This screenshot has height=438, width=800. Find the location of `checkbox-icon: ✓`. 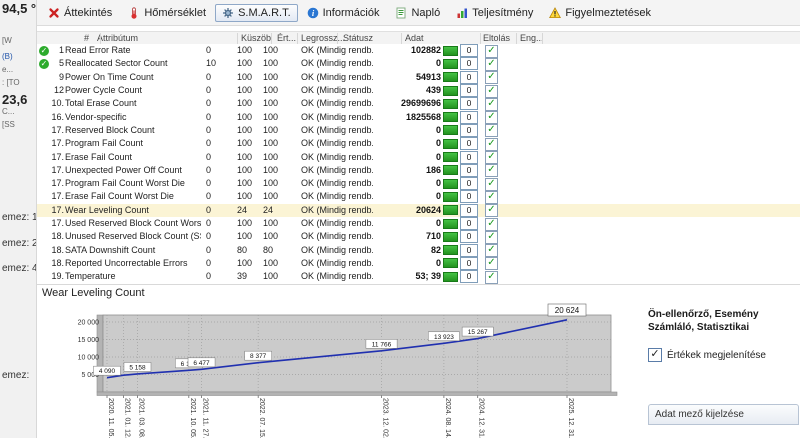

checkbox-icon: ✓ is located at coordinates (655, 355).